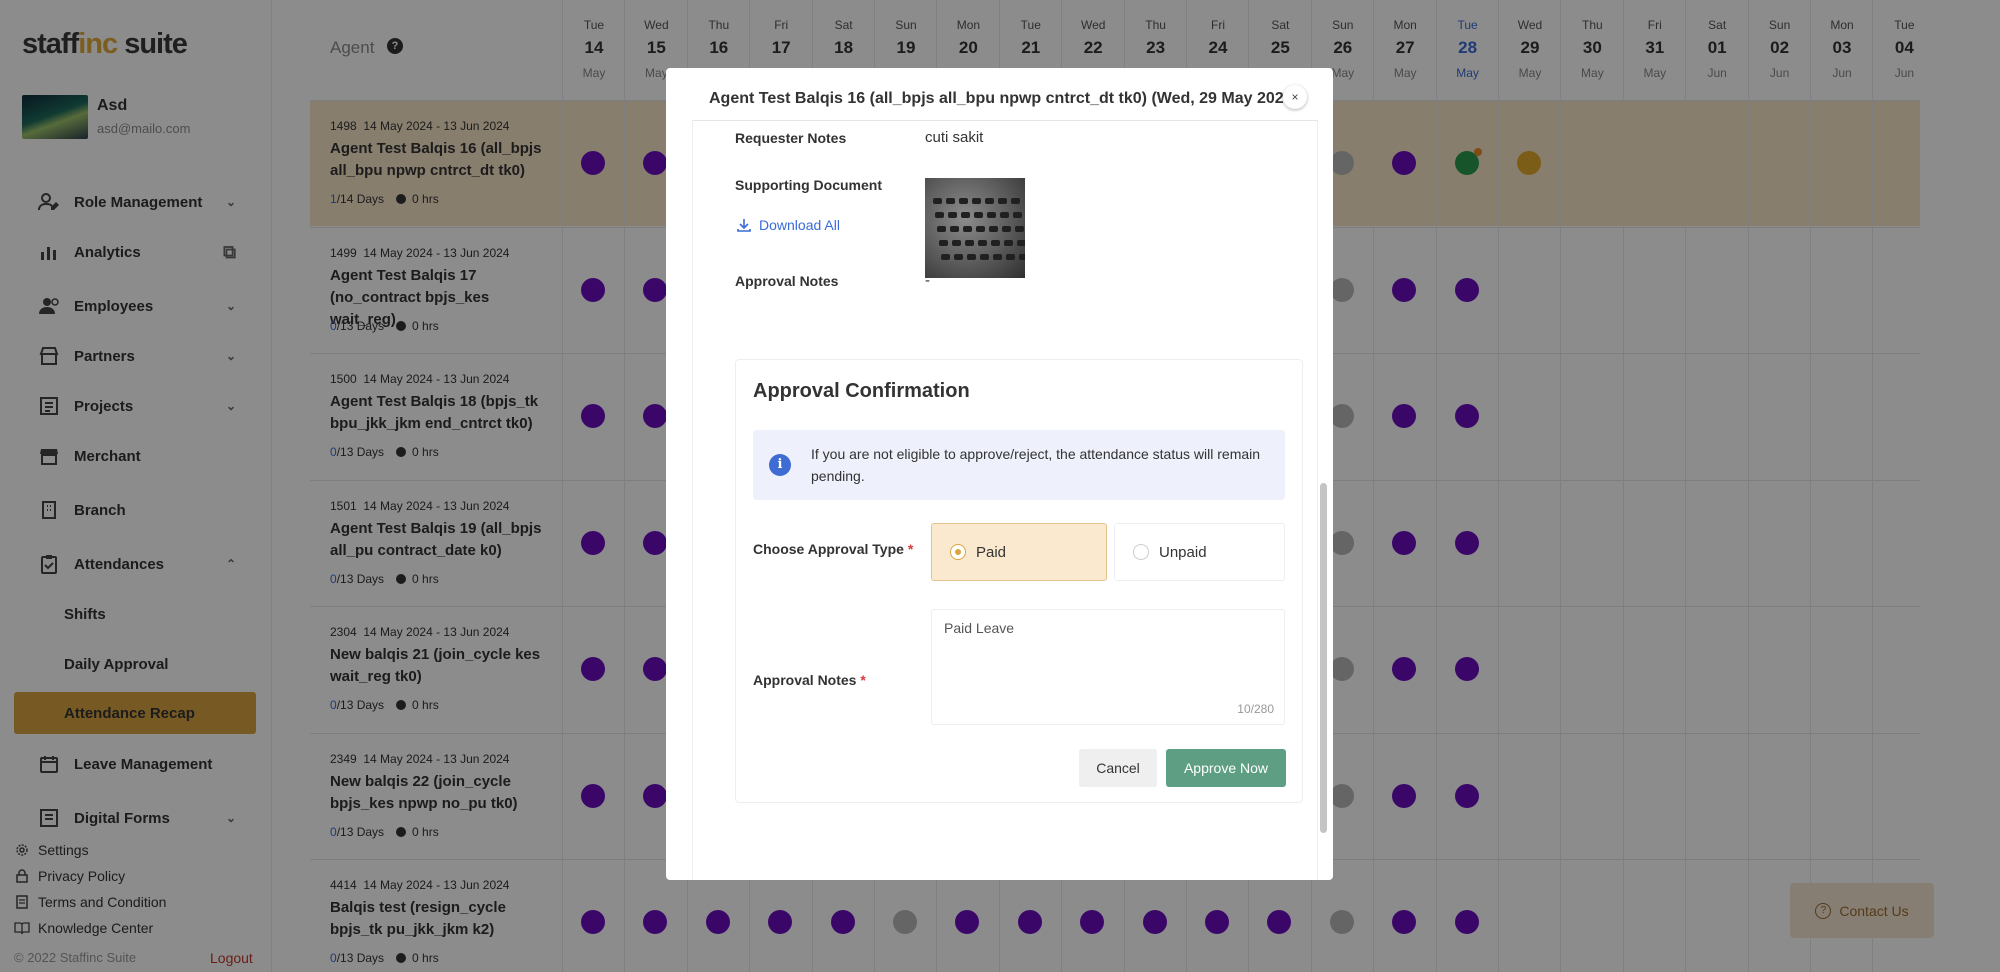 The image size is (2000, 972). I want to click on approval-type-paid: Paid, so click(1019, 552).